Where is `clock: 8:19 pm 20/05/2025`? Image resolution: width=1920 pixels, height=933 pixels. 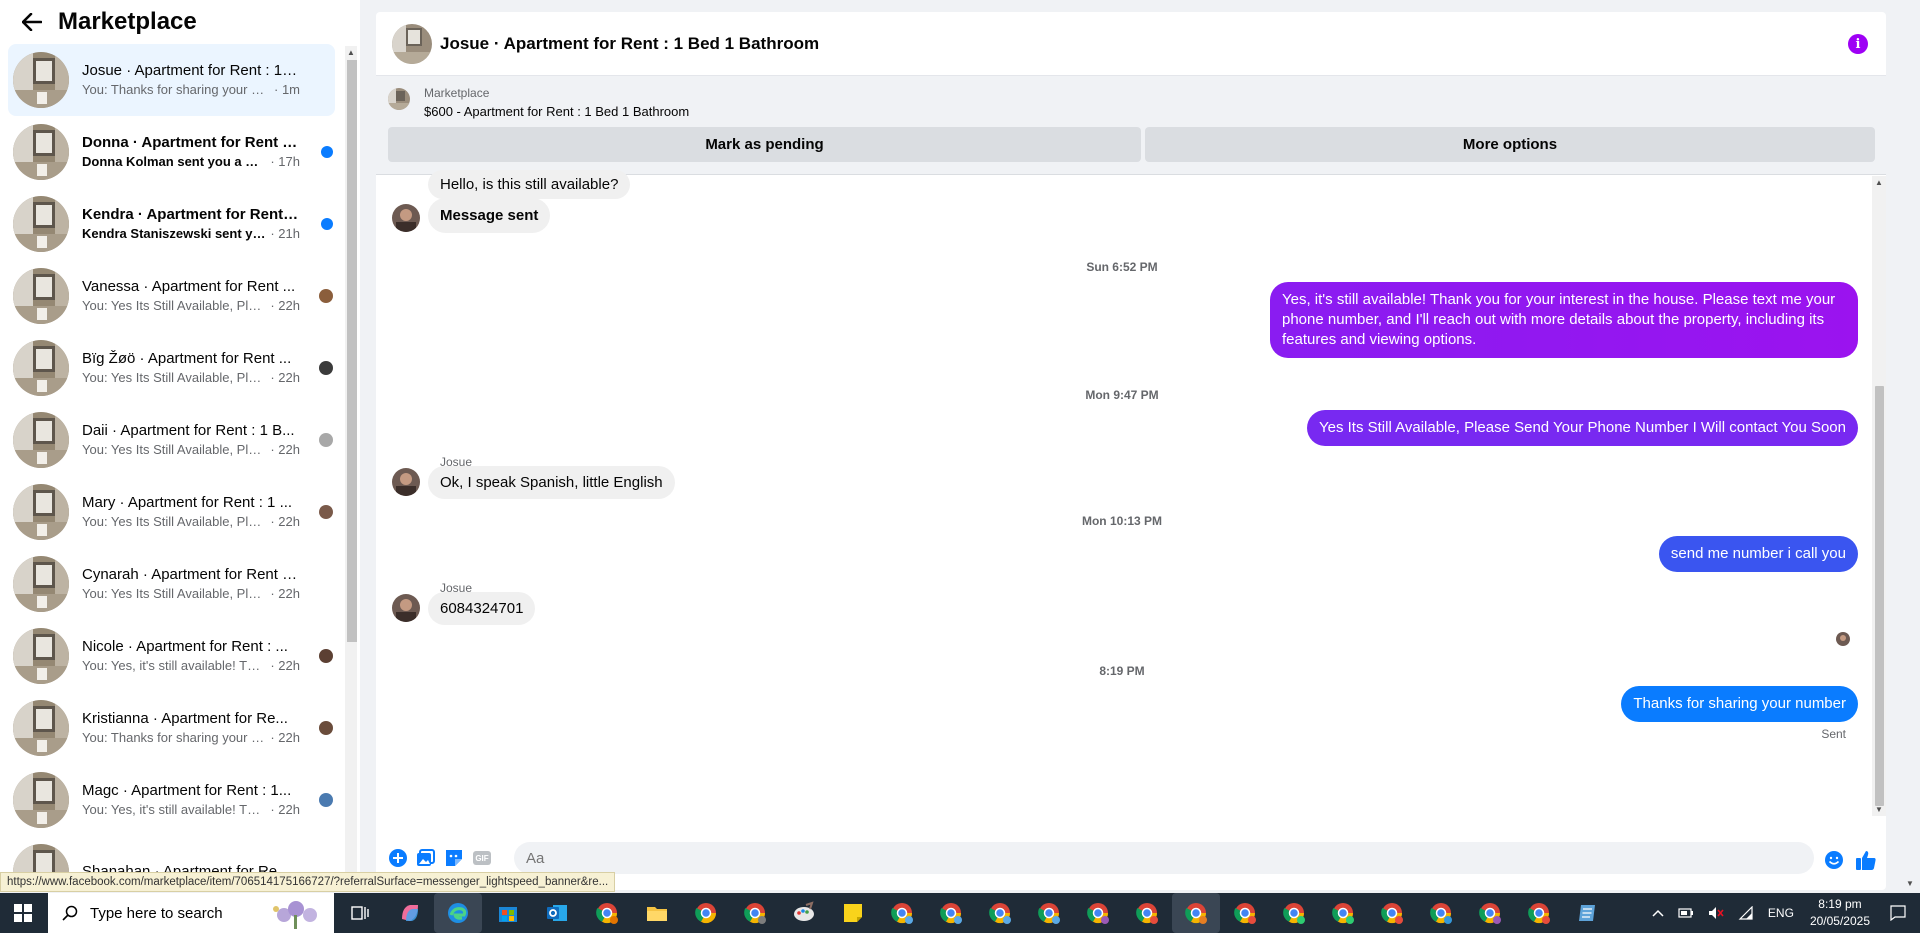 clock: 8:19 pm 20/05/2025 is located at coordinates (1840, 913).